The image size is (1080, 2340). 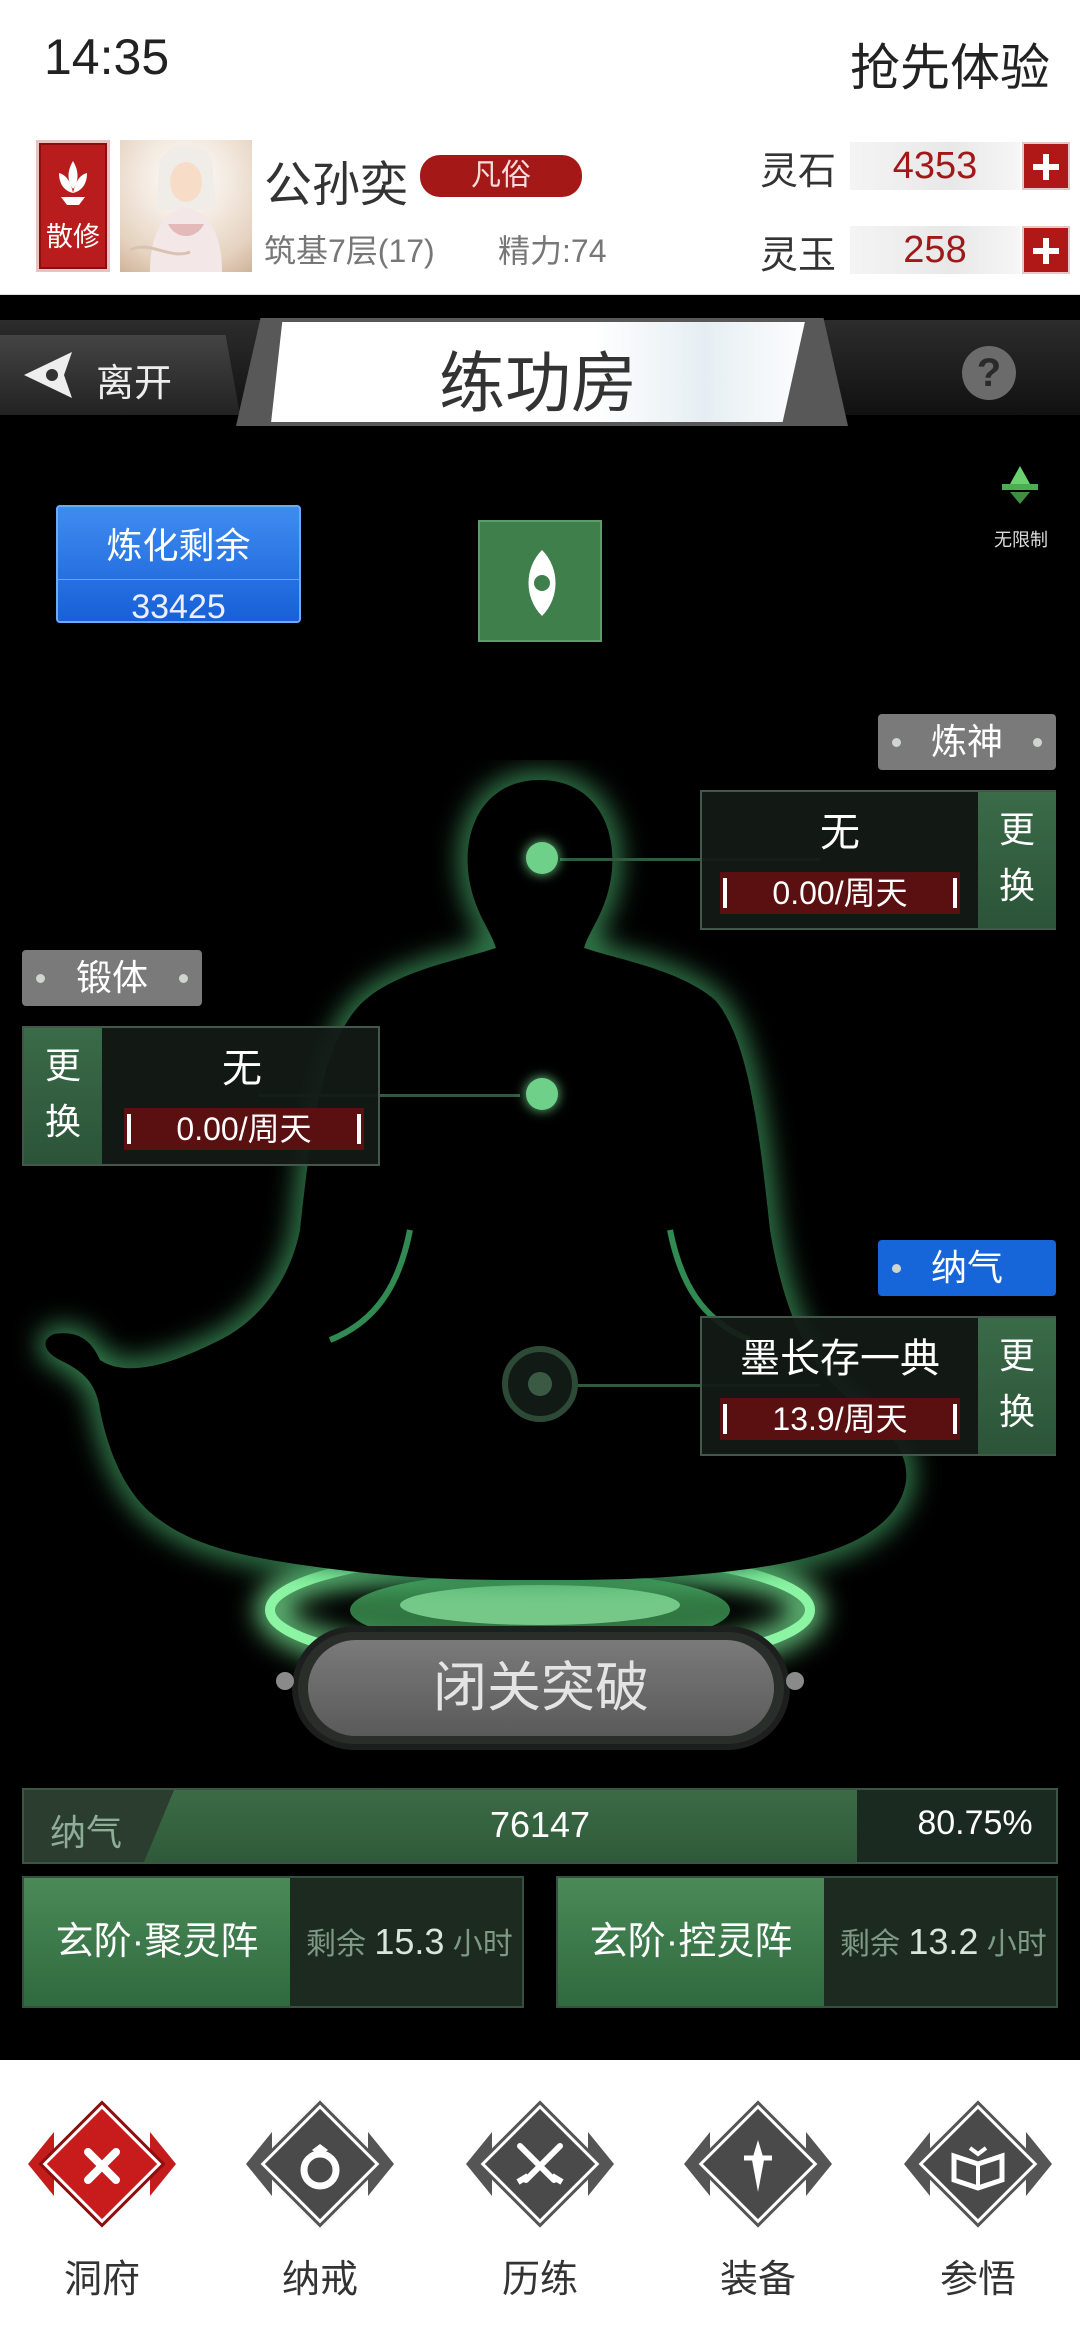 What do you see at coordinates (542, 1094) in the screenshot?
I see `chest-node` at bounding box center [542, 1094].